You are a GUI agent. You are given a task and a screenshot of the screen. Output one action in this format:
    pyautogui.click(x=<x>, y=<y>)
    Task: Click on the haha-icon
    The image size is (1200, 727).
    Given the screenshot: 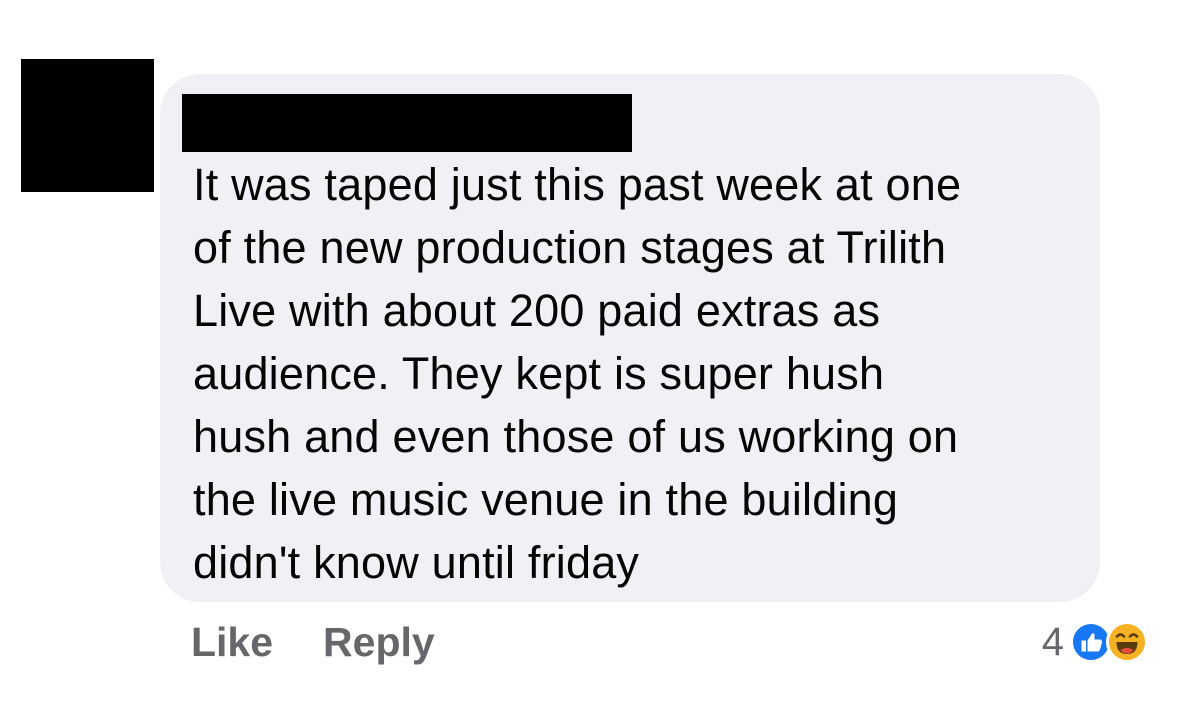 What is the action you would take?
    pyautogui.click(x=1127, y=642)
    